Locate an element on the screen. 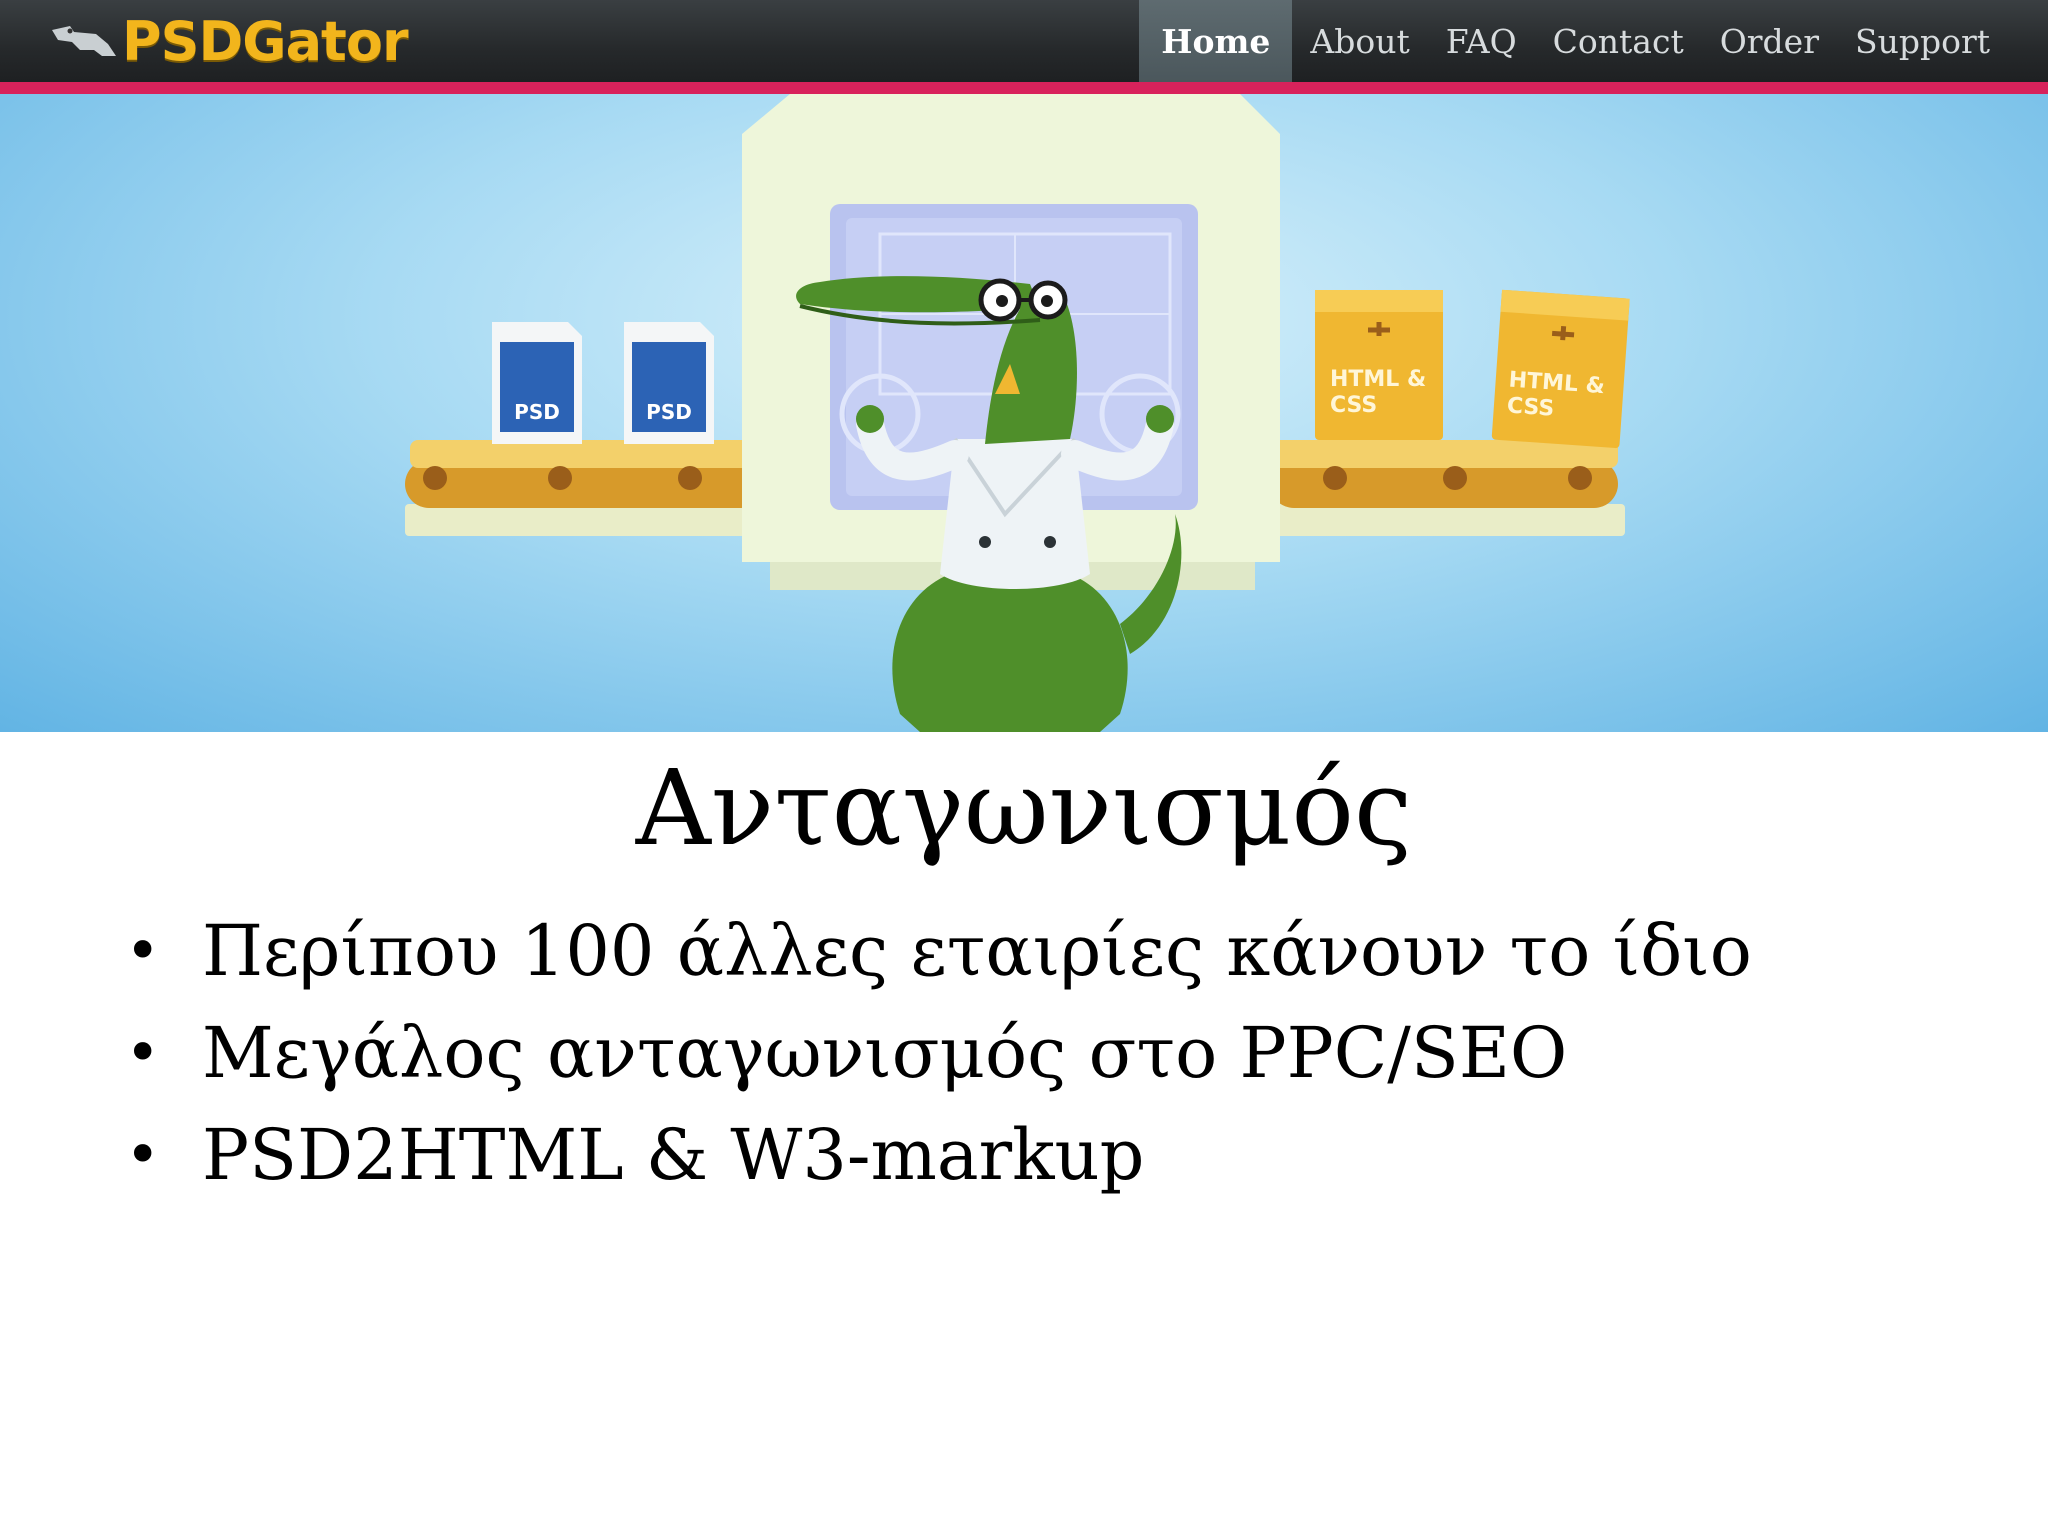 This screenshot has width=2048, height=1536. nav-support: Support is located at coordinates (1922, 41).